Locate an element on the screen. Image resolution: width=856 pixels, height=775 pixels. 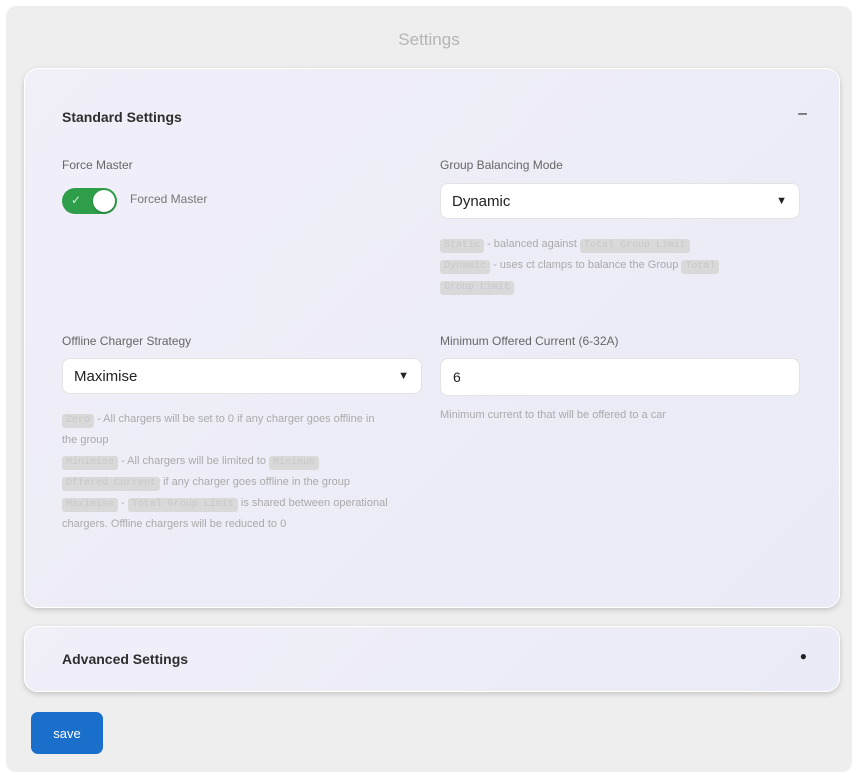
offline-strategy-label: Offline Charger Strategy is located at coordinates (127, 341).